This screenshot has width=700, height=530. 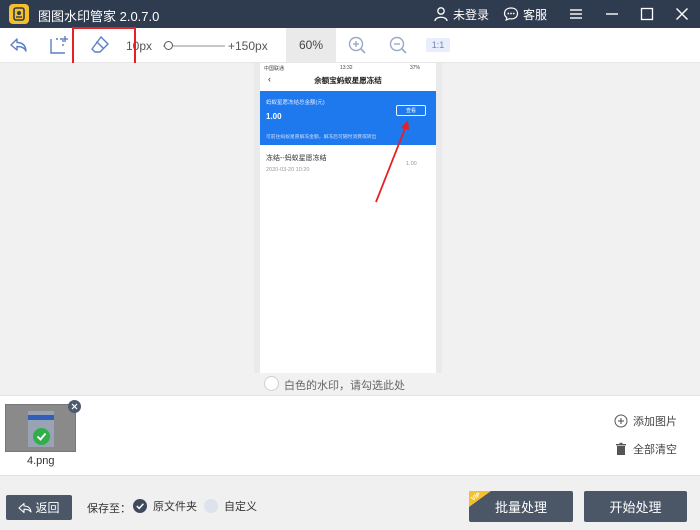 I want to click on record-title: 冻结--蚂蚁星愿冻结, so click(x=296, y=158).